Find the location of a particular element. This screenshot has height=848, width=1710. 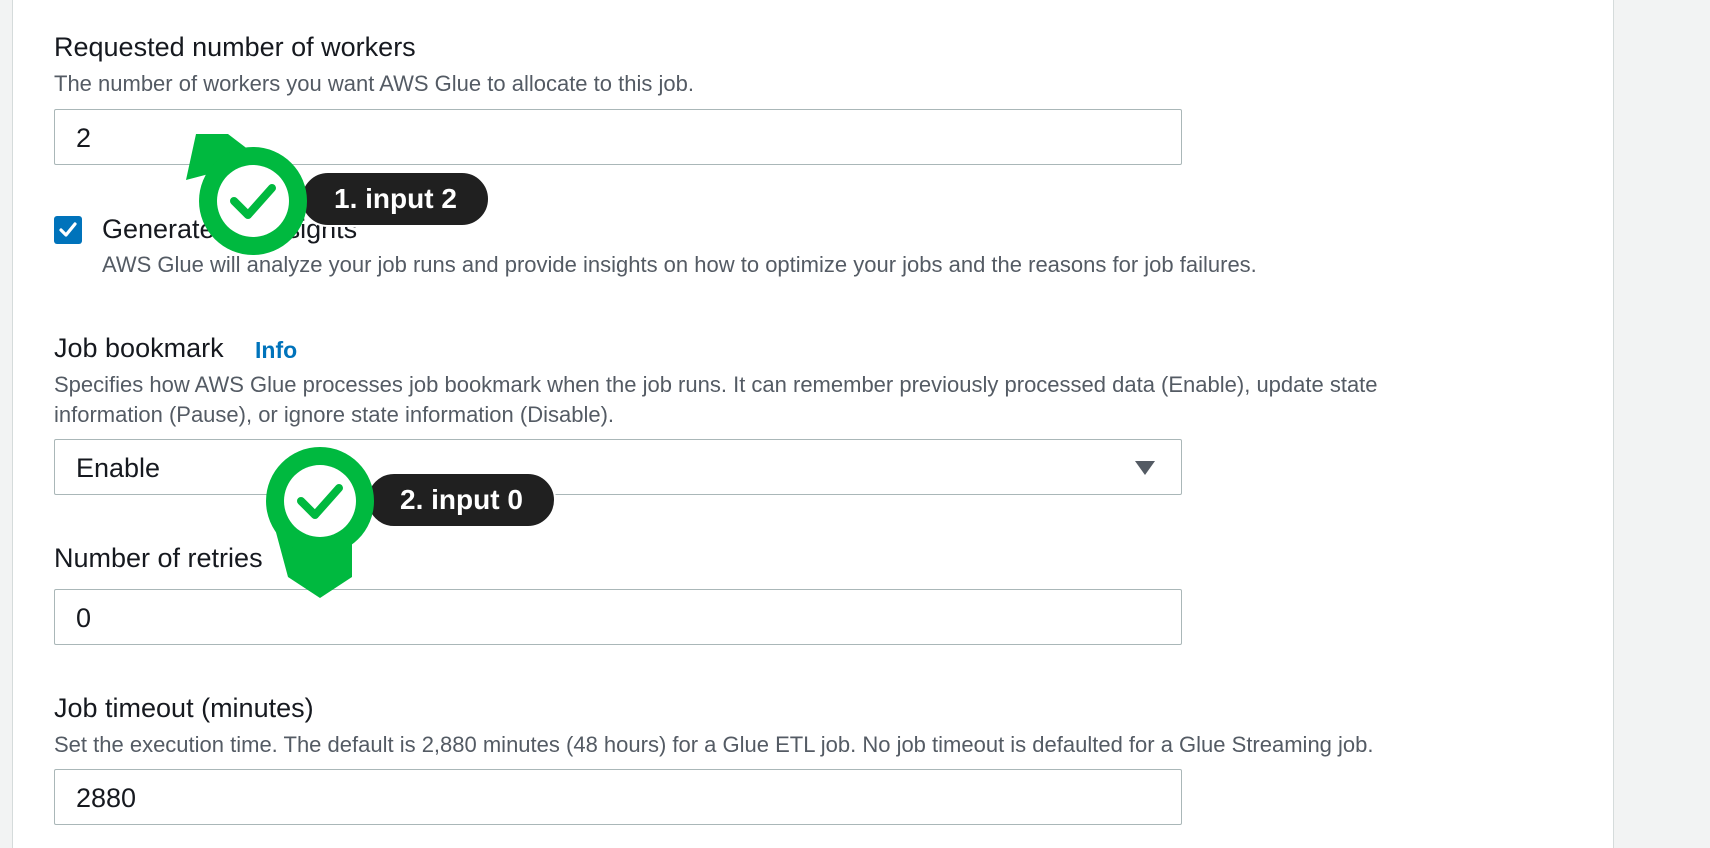

workers-input: 2 is located at coordinates (618, 137).